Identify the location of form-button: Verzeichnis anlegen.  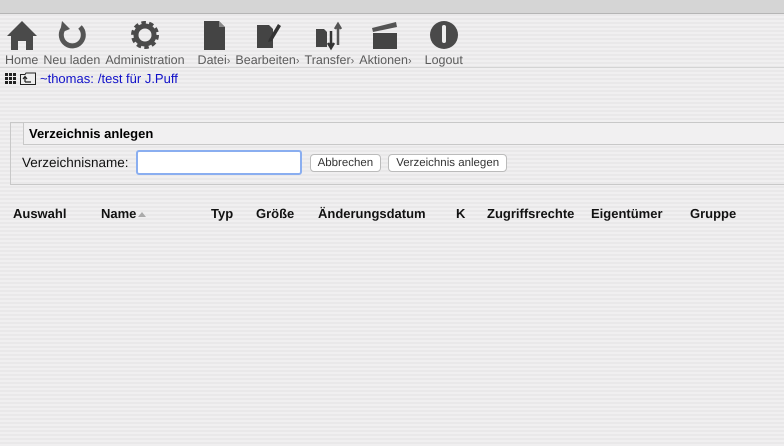
(448, 163).